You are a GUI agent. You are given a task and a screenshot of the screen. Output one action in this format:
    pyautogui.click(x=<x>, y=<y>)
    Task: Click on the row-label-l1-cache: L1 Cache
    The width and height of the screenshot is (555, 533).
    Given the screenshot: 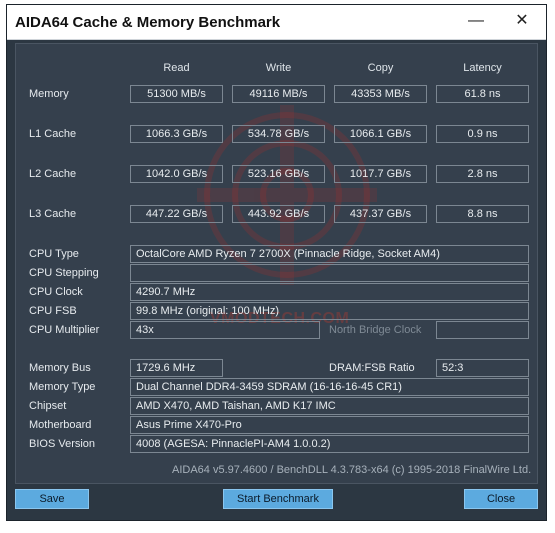 What is the action you would take?
    pyautogui.click(x=53, y=134)
    